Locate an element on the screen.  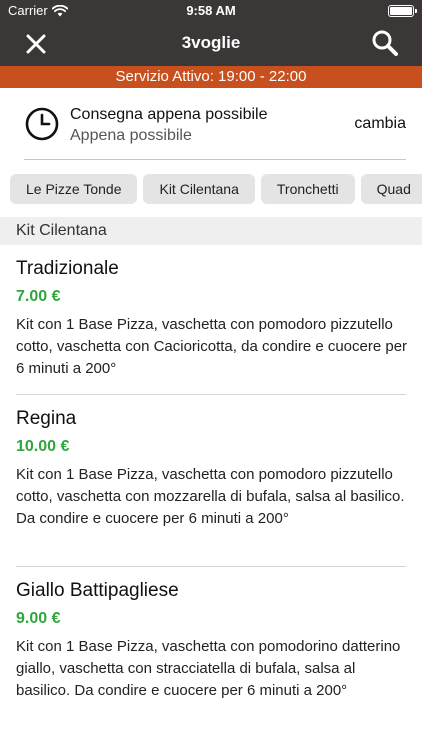
category-tab: Tronchetti is located at coordinates (307, 189).